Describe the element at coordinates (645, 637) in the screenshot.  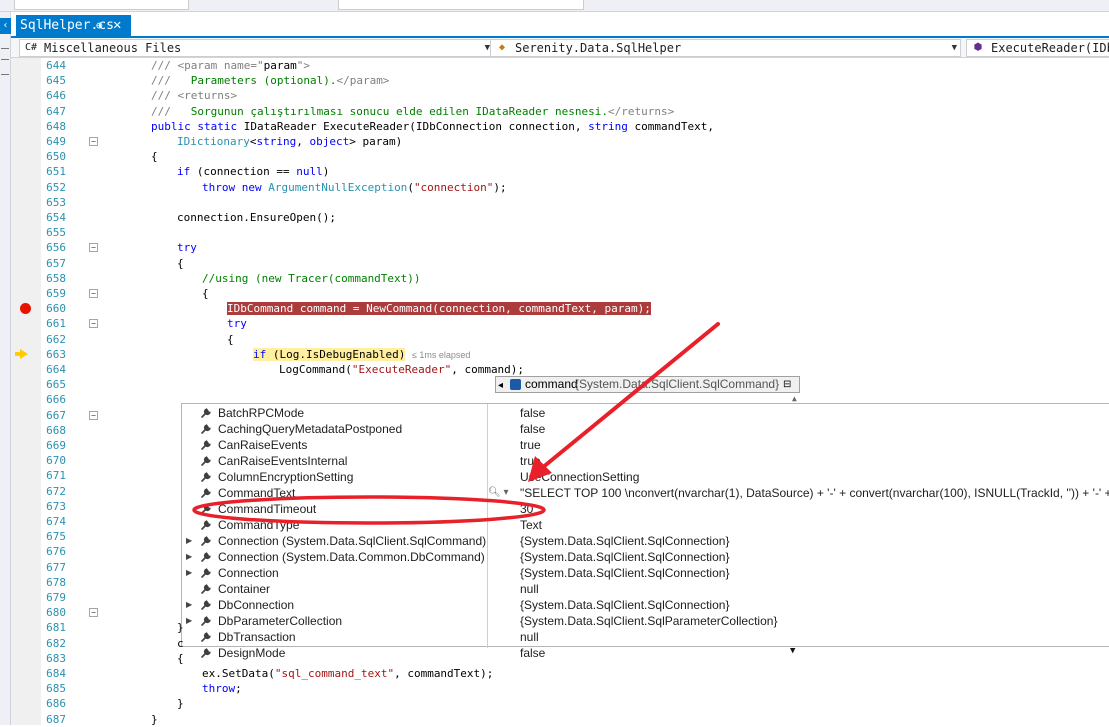
I see `datatip-row: DbTransaction null` at that location.